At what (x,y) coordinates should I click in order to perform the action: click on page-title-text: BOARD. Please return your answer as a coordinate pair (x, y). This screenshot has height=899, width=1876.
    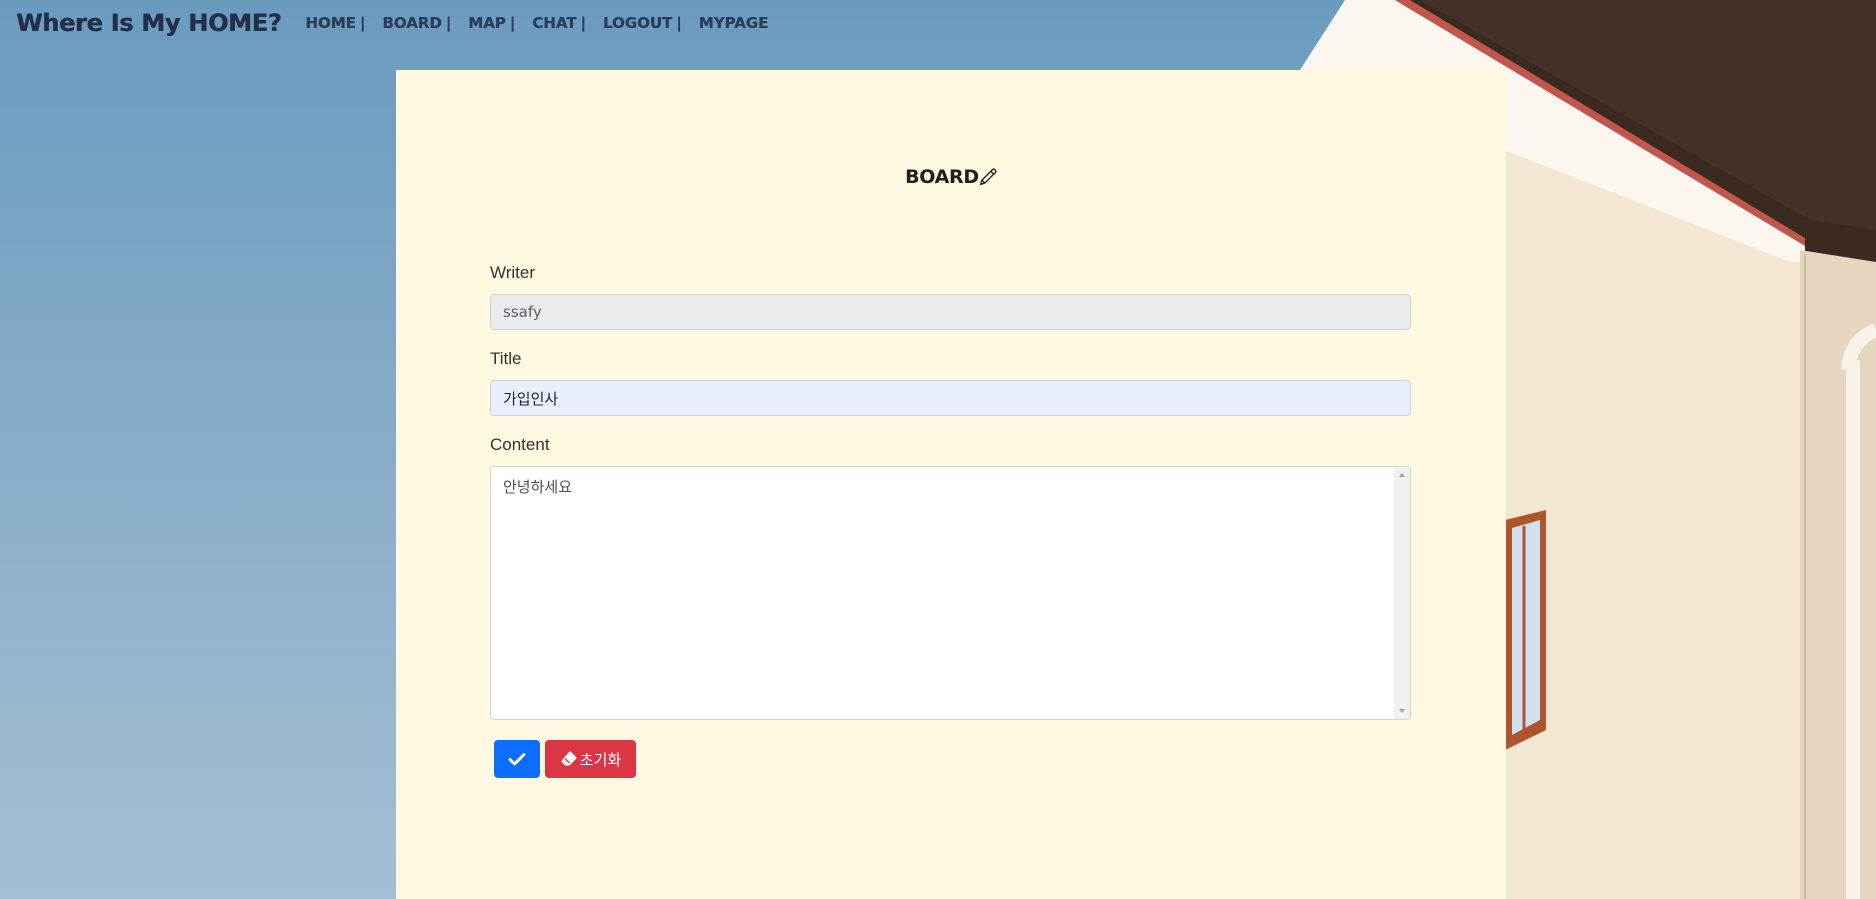
    Looking at the image, I should click on (942, 177).